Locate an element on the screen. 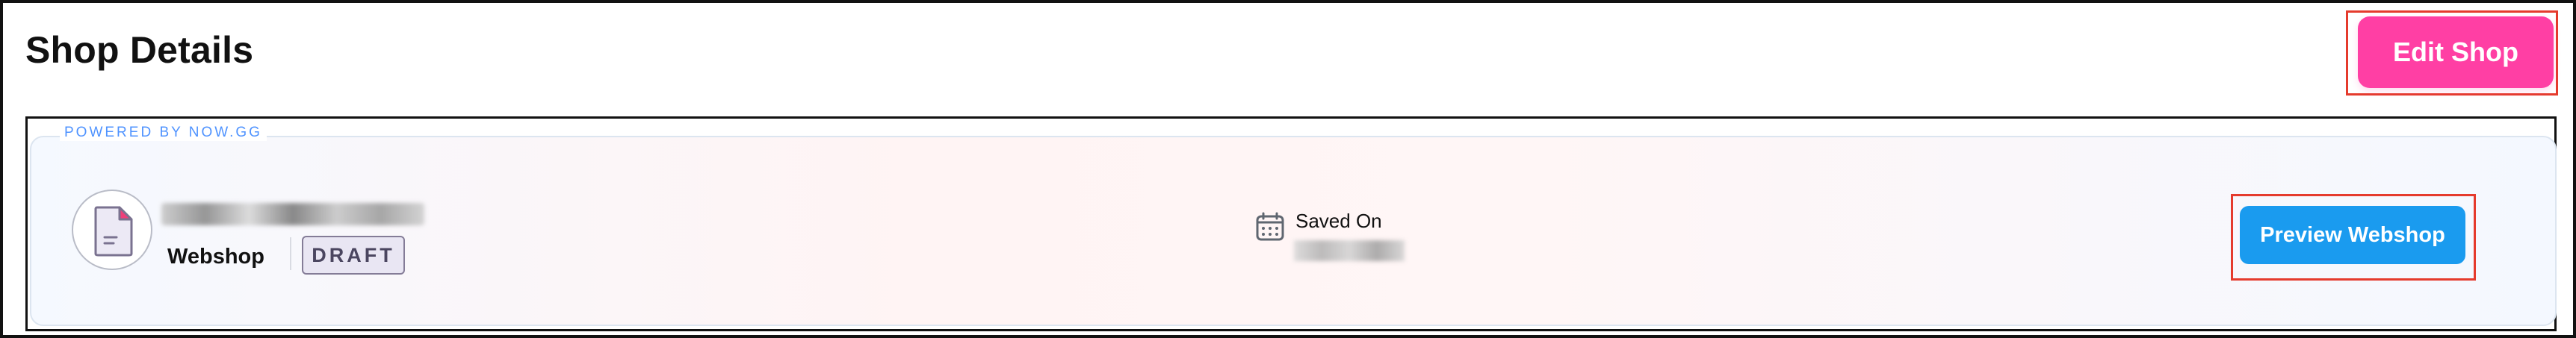  saved-on-value-redacted is located at coordinates (1349, 251).